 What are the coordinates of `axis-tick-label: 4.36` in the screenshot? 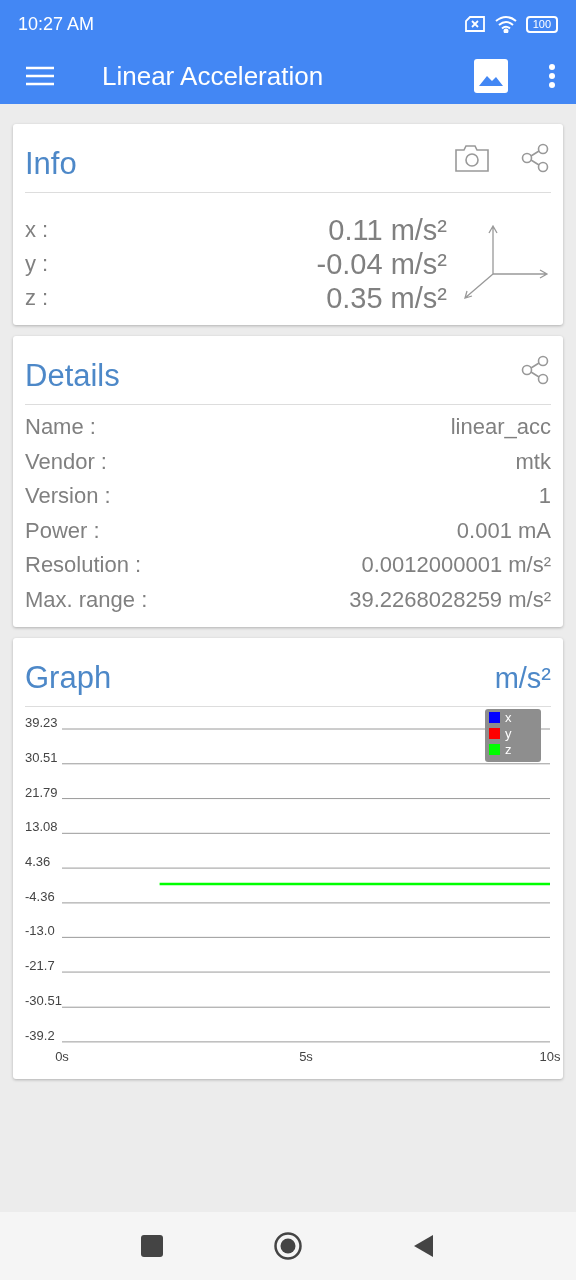 It's located at (38, 862).